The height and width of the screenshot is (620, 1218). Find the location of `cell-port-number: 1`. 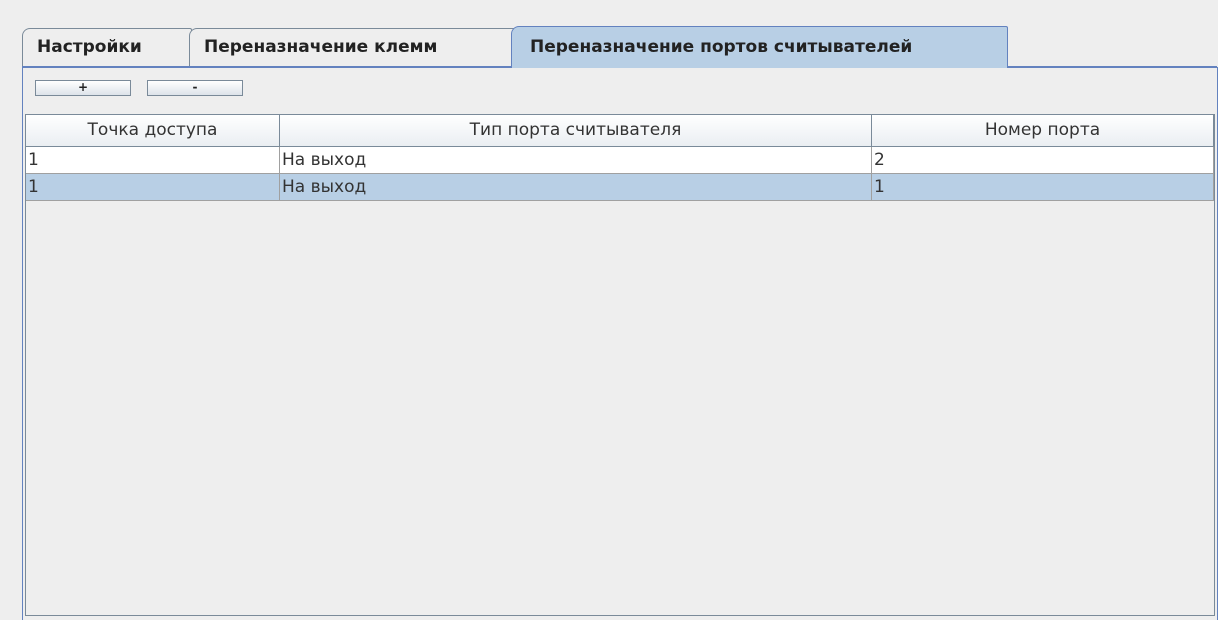

cell-port-number: 1 is located at coordinates (1043, 187).